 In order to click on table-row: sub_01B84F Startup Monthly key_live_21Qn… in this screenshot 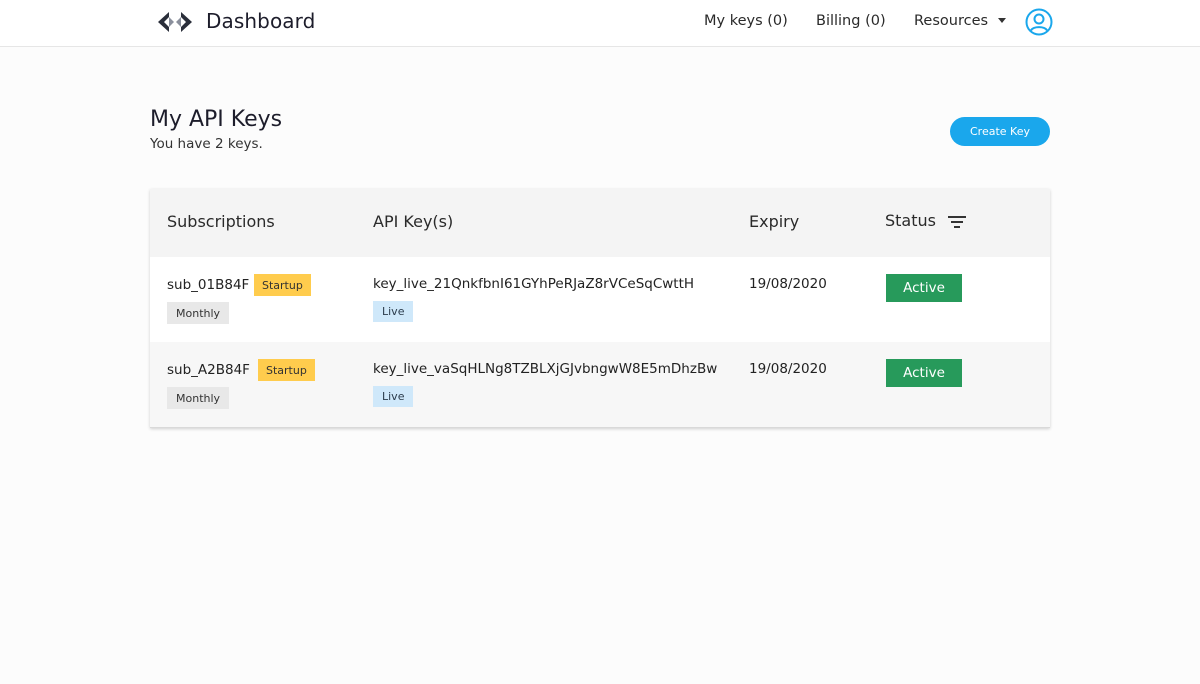, I will do `click(600, 299)`.